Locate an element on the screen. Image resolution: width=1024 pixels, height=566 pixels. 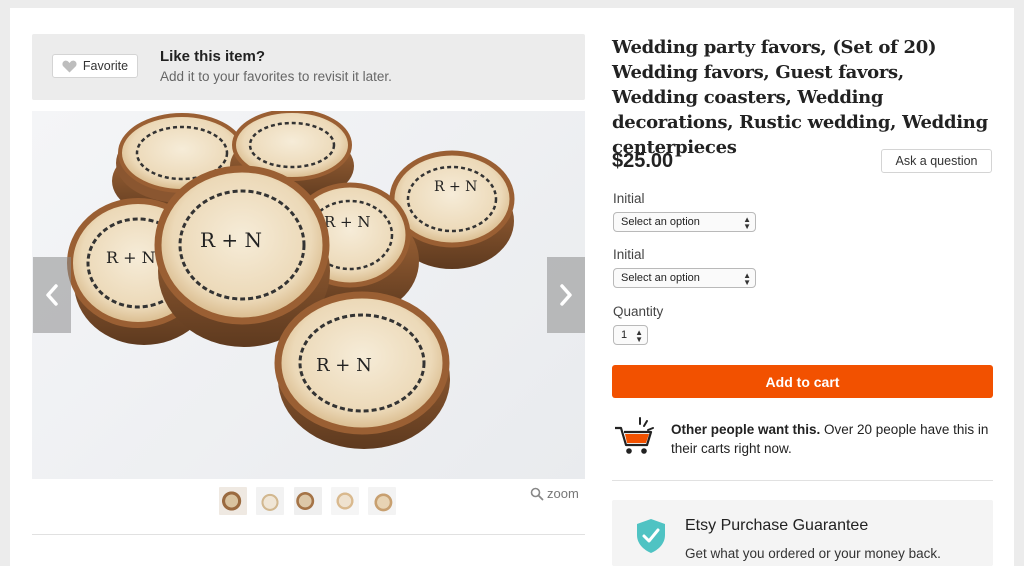
heart-icon is located at coordinates (69, 66).